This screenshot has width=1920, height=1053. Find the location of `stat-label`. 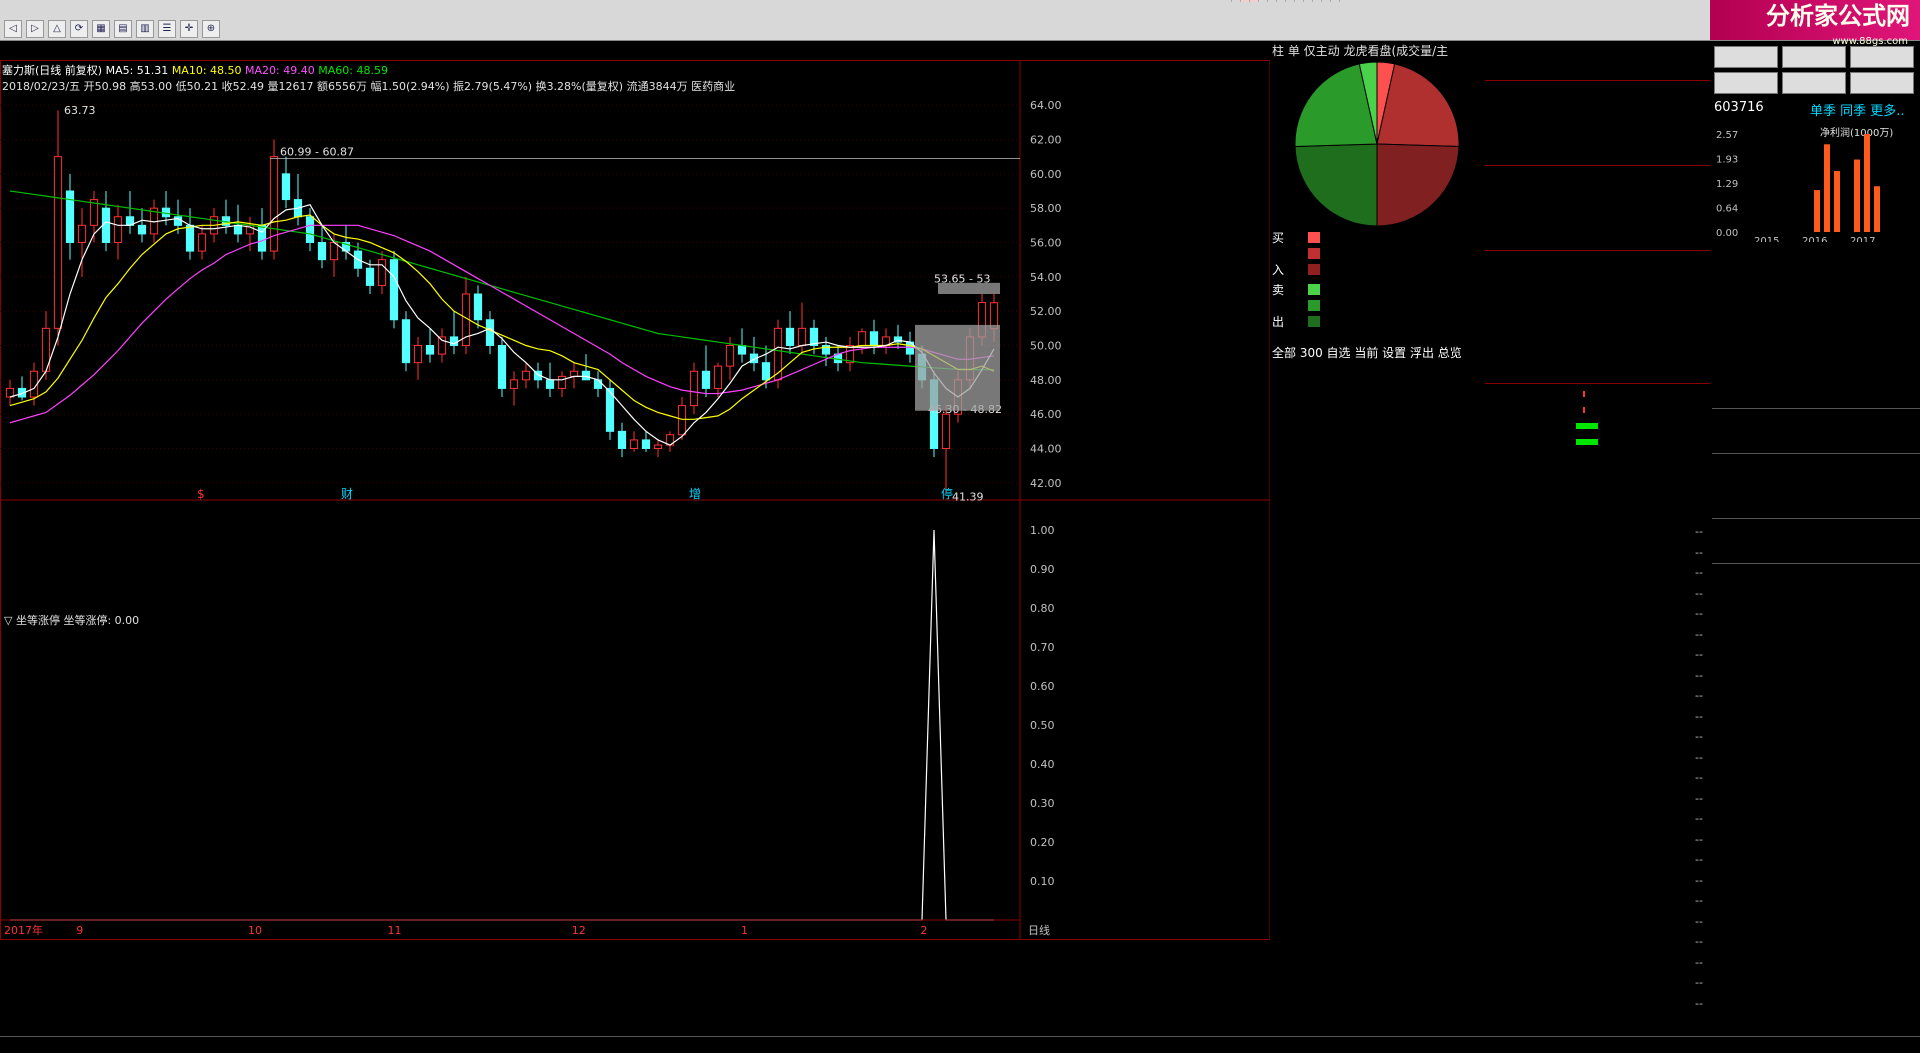

stat-label is located at coordinates (1507, 325).